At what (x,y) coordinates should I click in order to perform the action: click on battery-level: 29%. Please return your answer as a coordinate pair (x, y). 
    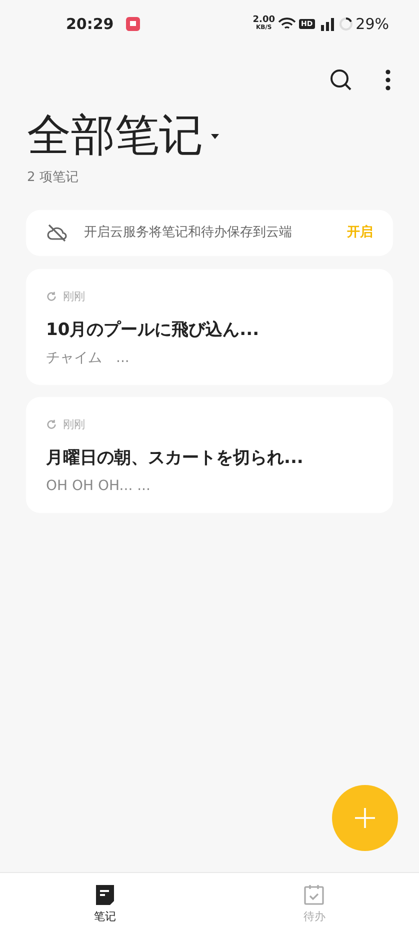
    Looking at the image, I should click on (372, 24).